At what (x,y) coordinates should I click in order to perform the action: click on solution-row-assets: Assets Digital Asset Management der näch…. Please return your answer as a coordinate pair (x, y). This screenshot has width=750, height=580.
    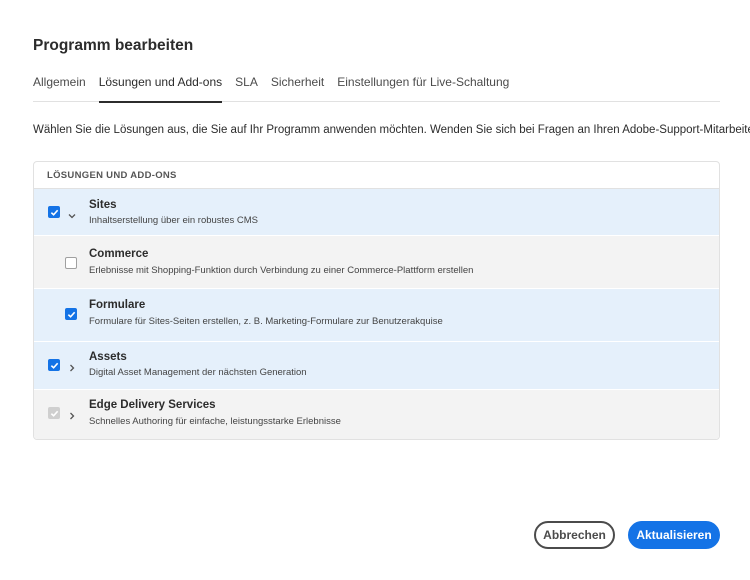
    Looking at the image, I should click on (376, 366).